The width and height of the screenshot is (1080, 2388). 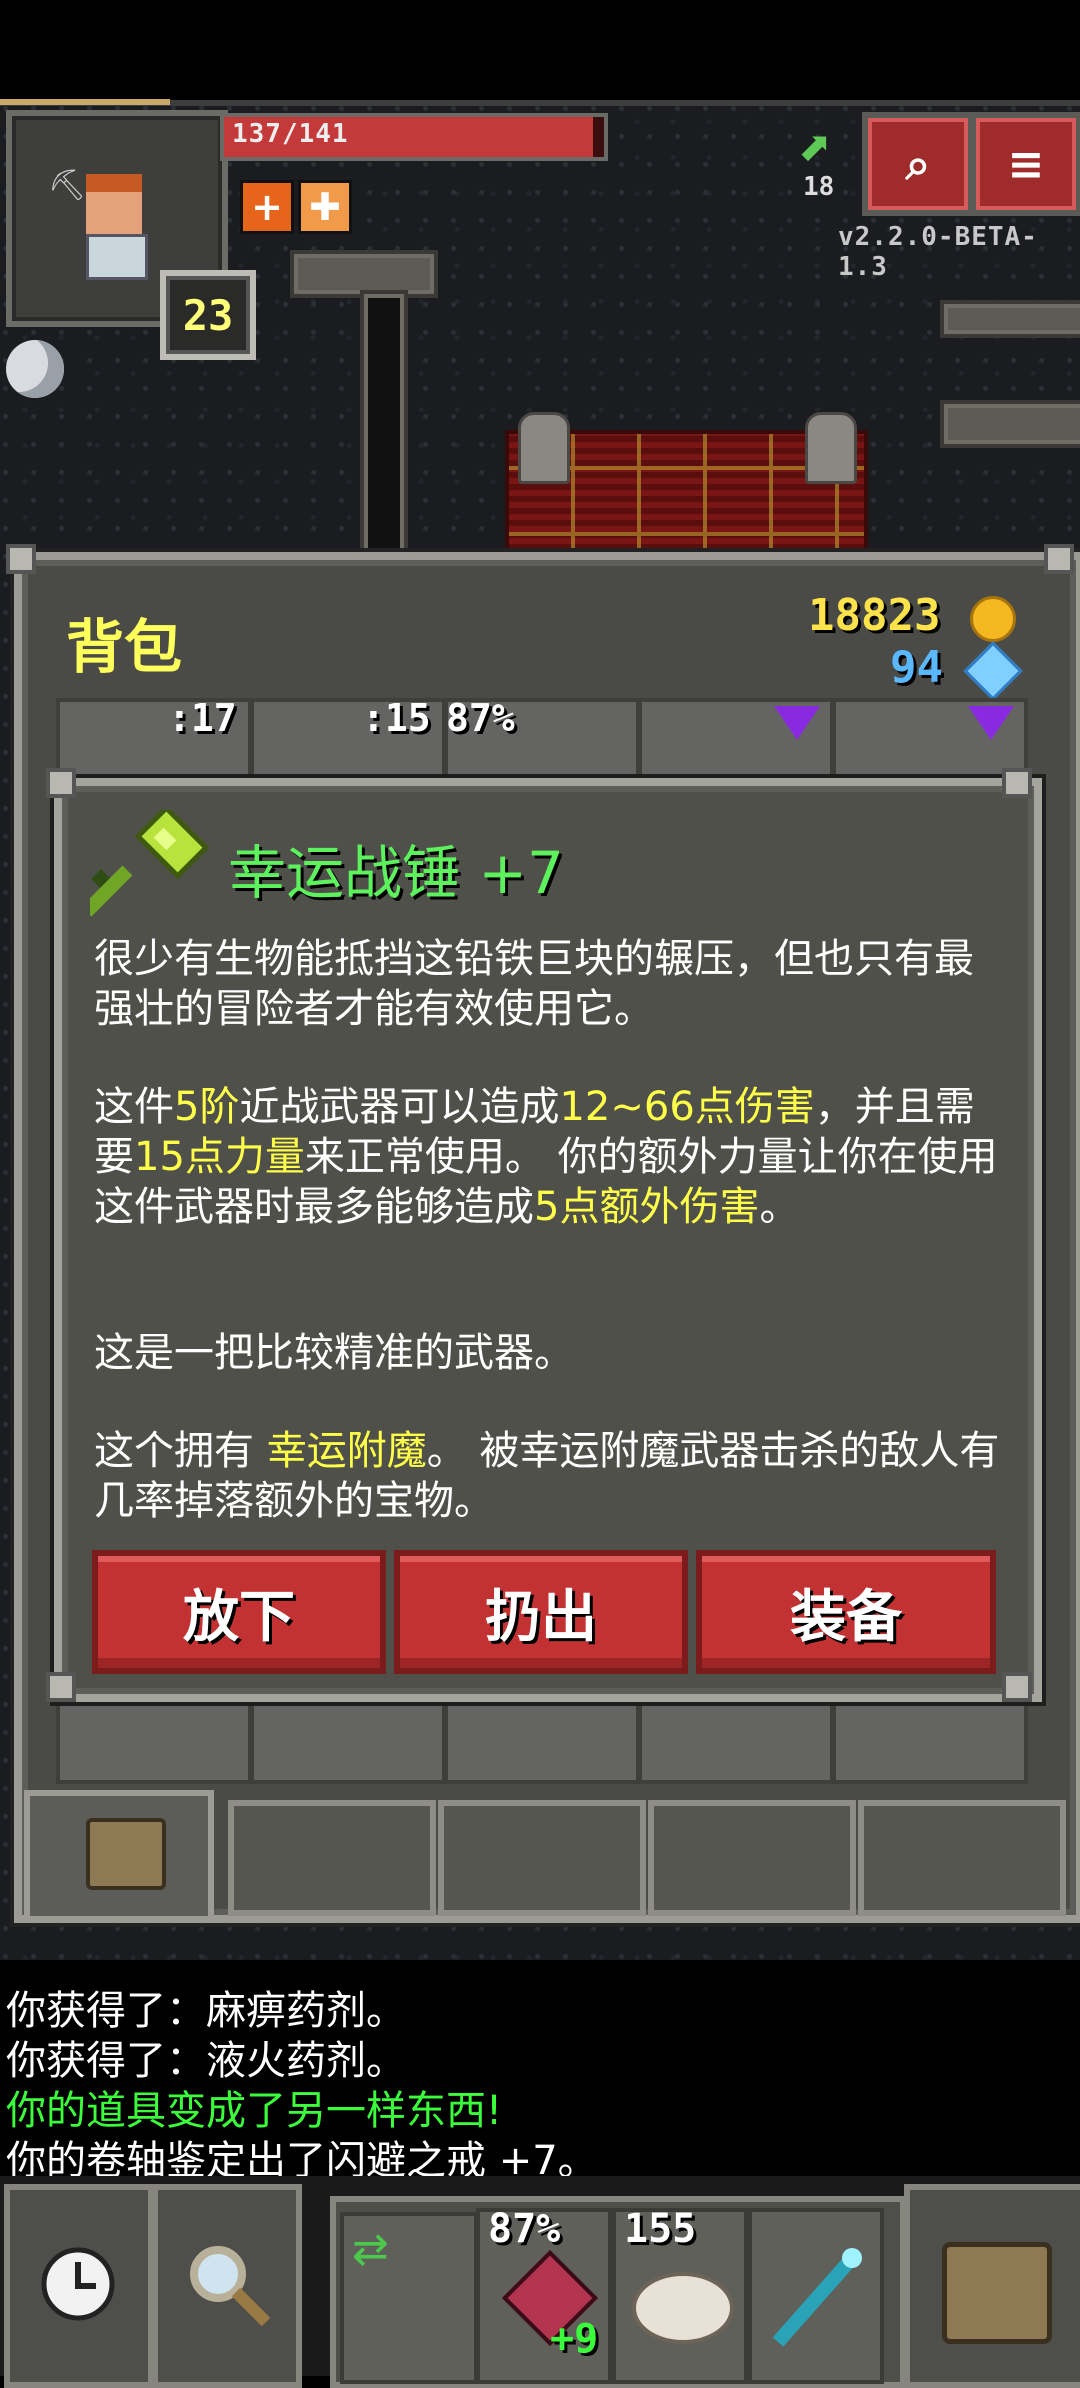 I want to click on magnifier-book-icon: ⌕, so click(x=918, y=164).